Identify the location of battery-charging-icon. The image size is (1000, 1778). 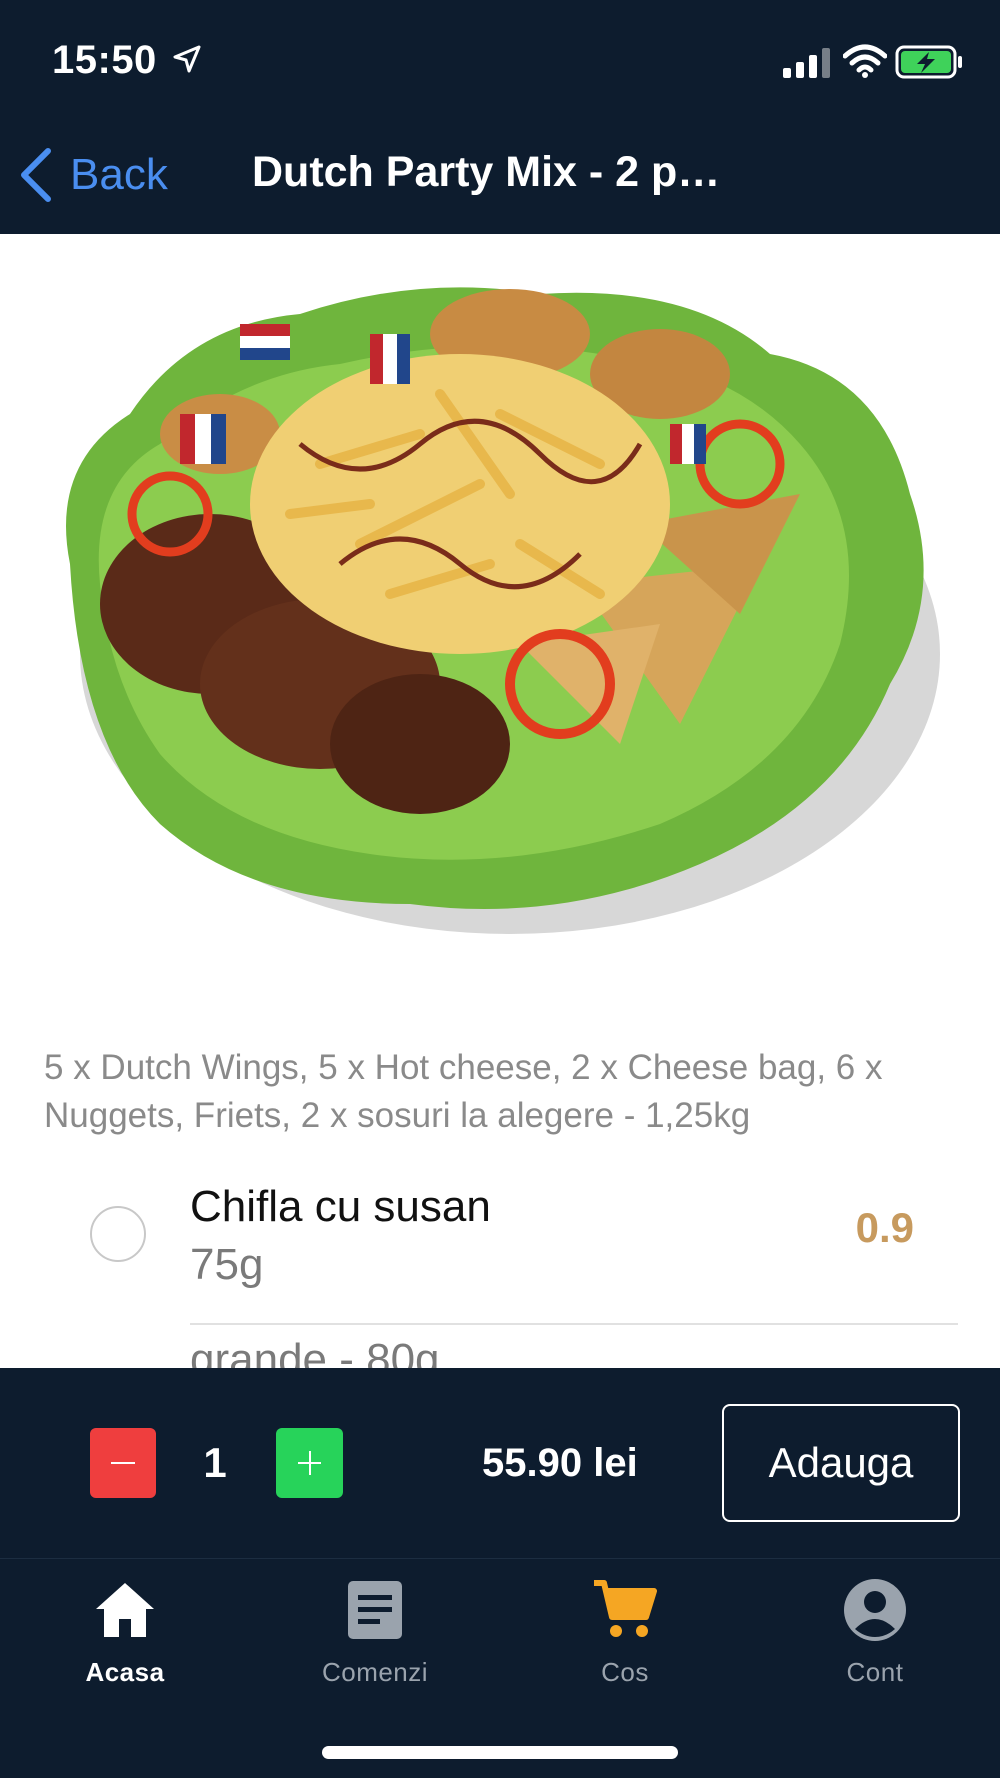
(928, 62).